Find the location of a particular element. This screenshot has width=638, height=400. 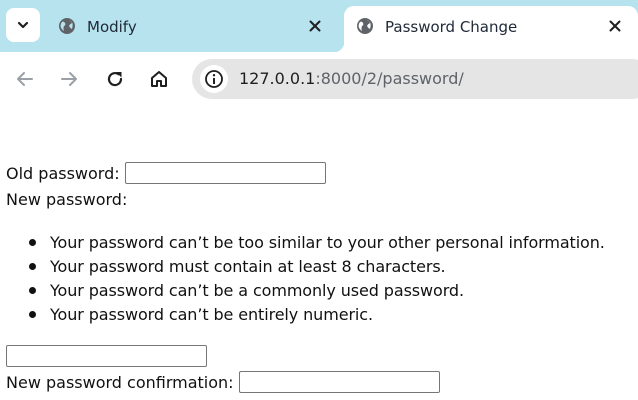

chevron-down-icon is located at coordinates (23, 25).